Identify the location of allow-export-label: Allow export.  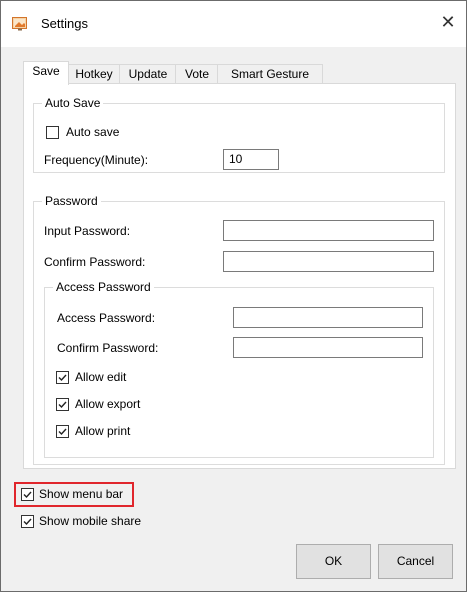
(108, 404).